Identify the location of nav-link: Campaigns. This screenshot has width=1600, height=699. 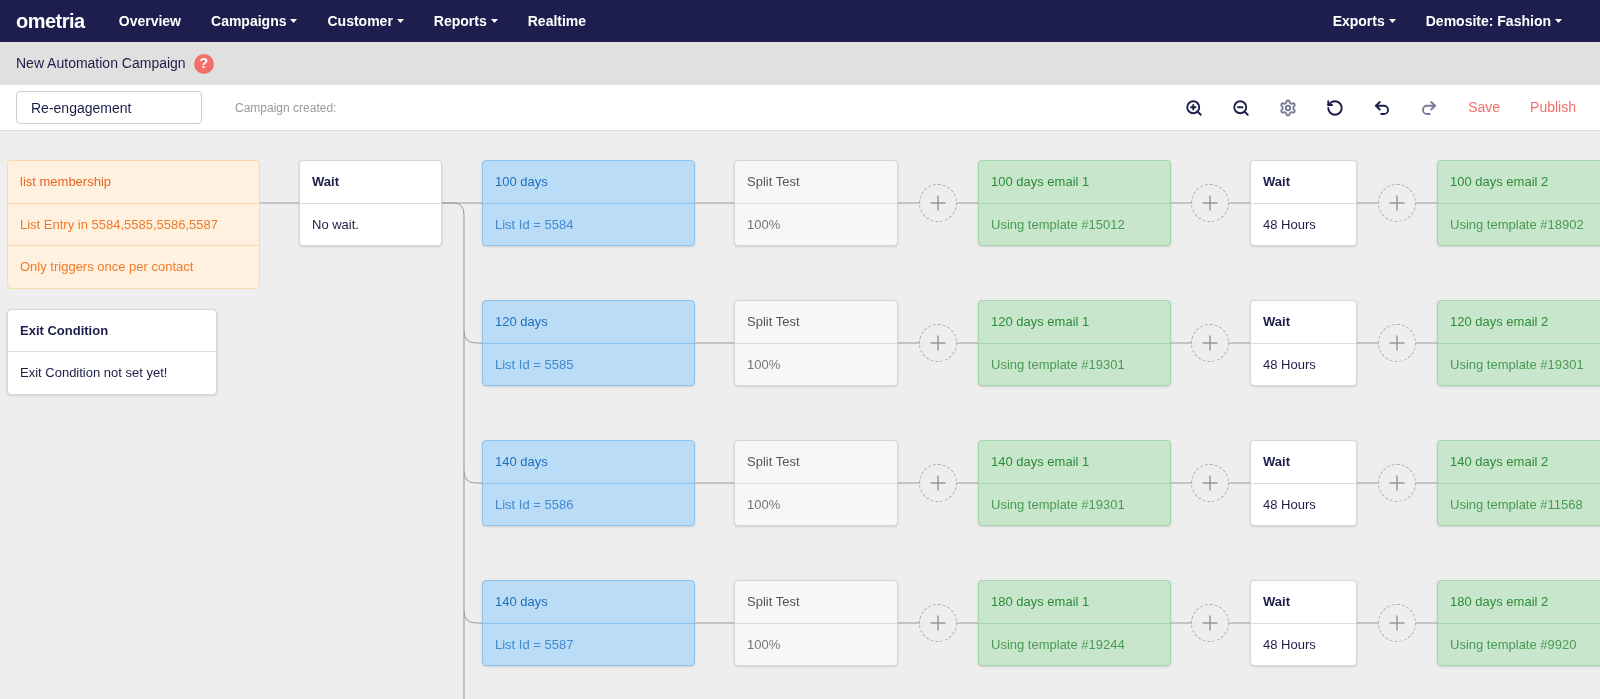
(254, 21).